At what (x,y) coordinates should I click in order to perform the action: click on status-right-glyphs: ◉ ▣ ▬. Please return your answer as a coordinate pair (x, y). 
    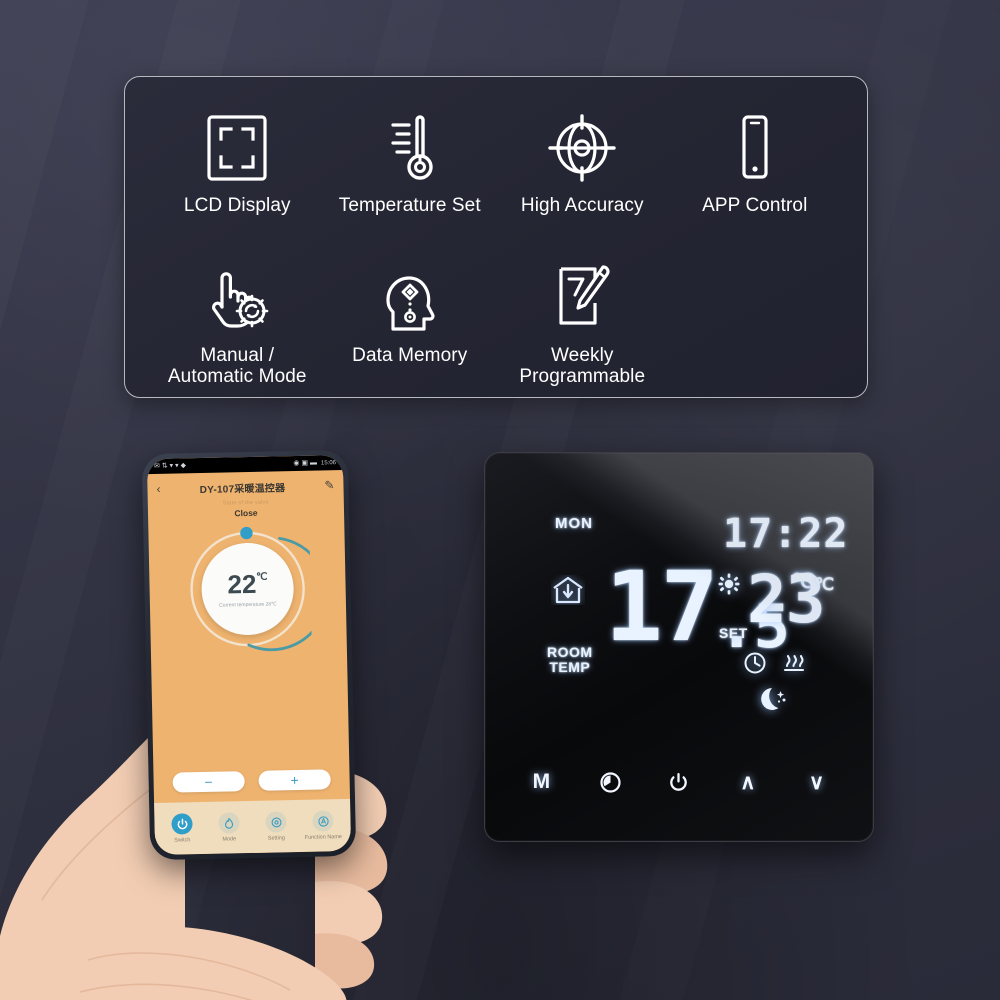
    Looking at the image, I should click on (305, 463).